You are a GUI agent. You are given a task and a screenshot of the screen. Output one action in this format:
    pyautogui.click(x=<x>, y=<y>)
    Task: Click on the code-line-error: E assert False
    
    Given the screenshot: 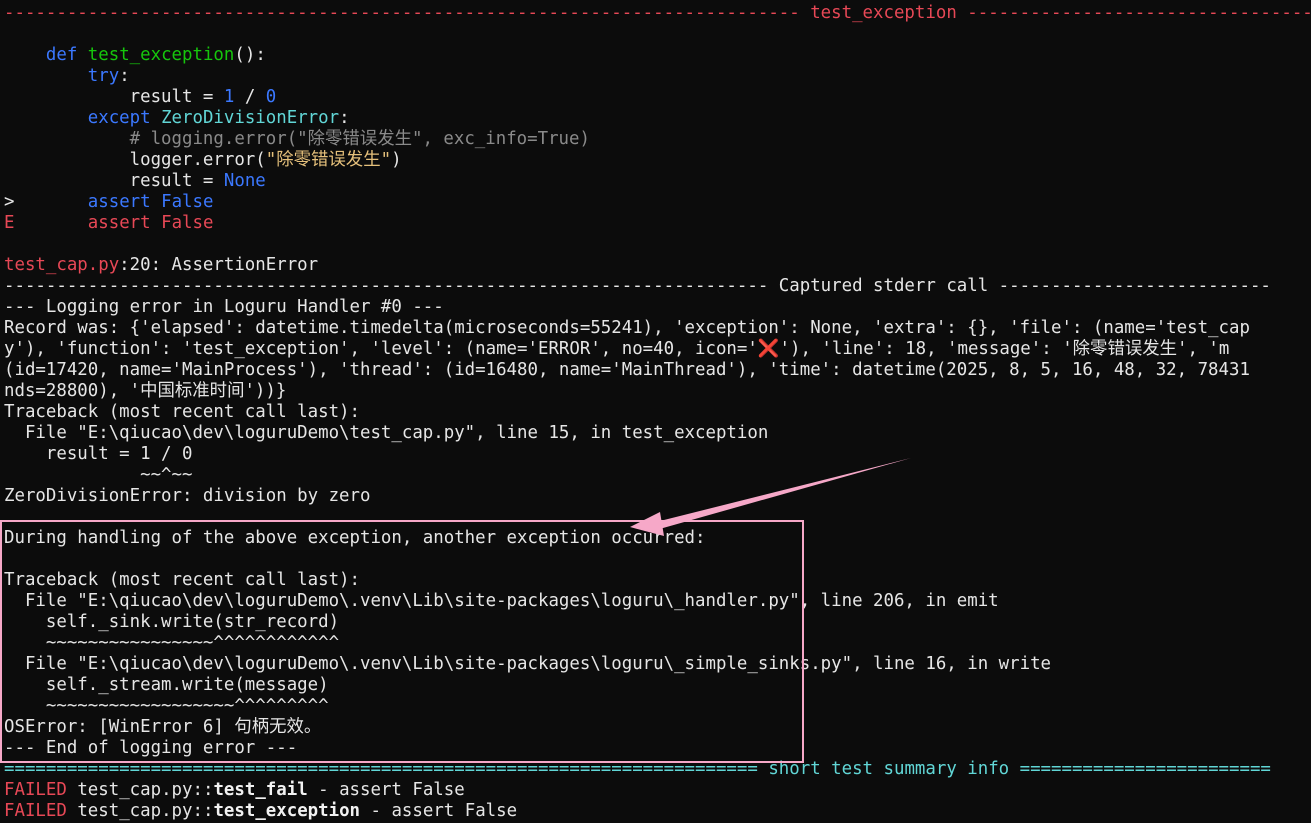 What is the action you would take?
    pyautogui.click(x=109, y=223)
    